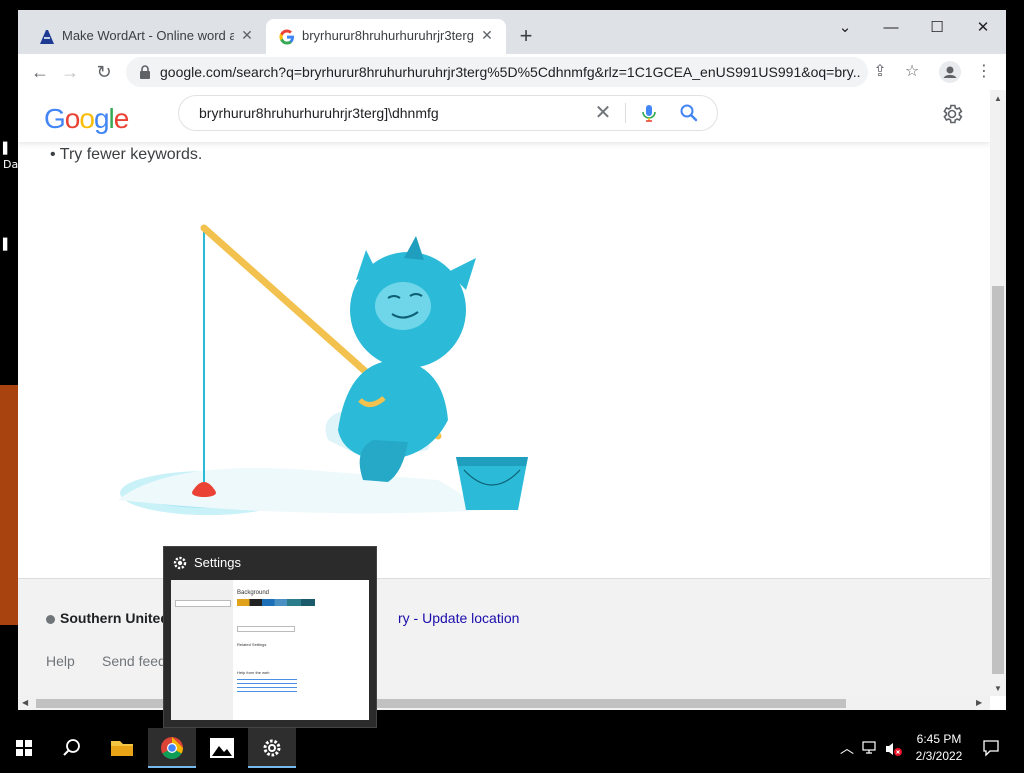 The image size is (1024, 773). What do you see at coordinates (939, 739) in the screenshot?
I see `clock-time: 6:45 PM` at bounding box center [939, 739].